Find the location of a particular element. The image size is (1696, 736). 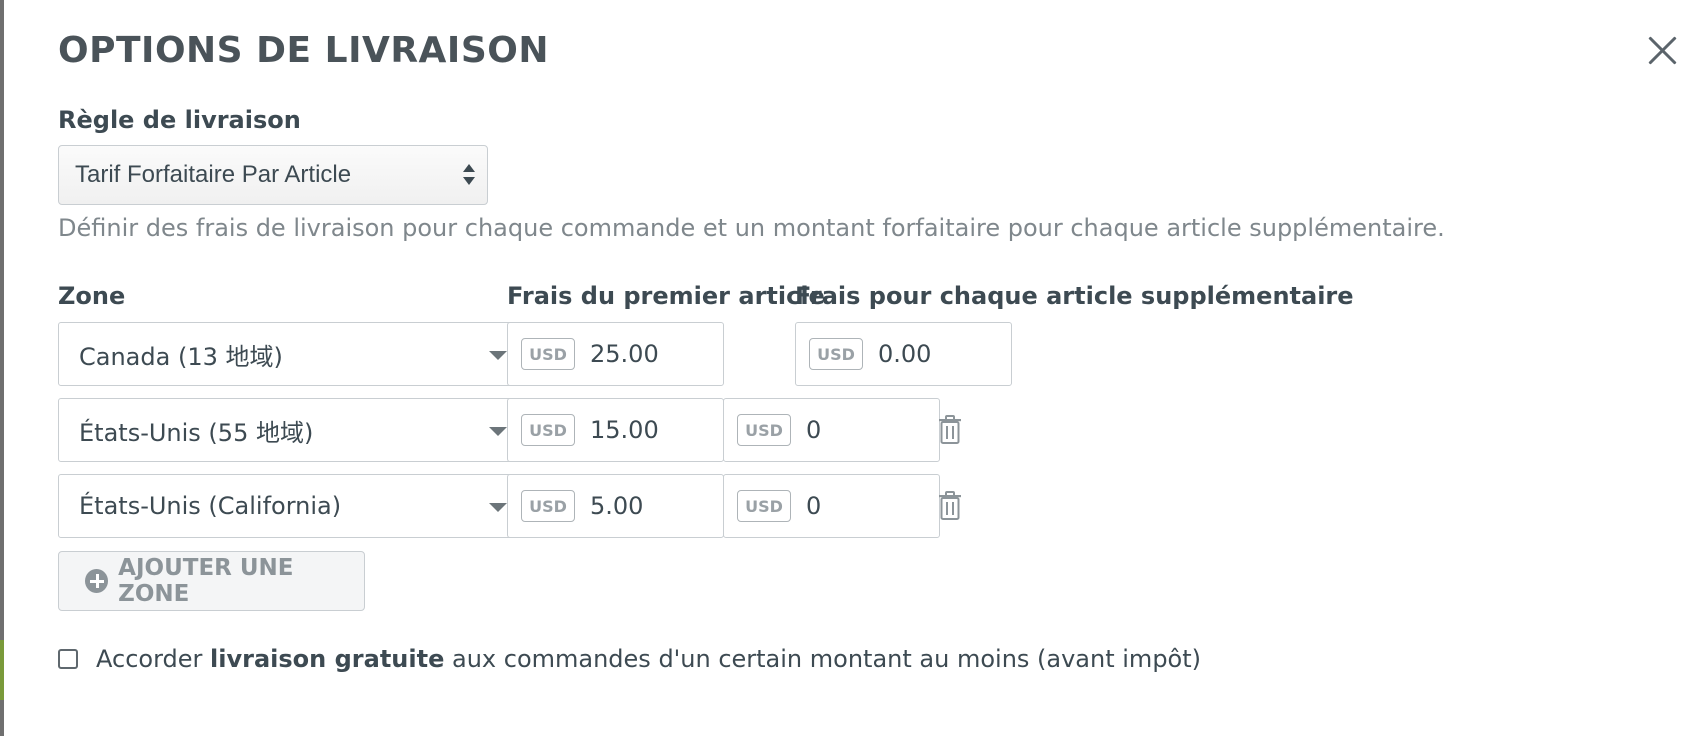

additional-fee-input-us: USD 0 is located at coordinates (831, 430).